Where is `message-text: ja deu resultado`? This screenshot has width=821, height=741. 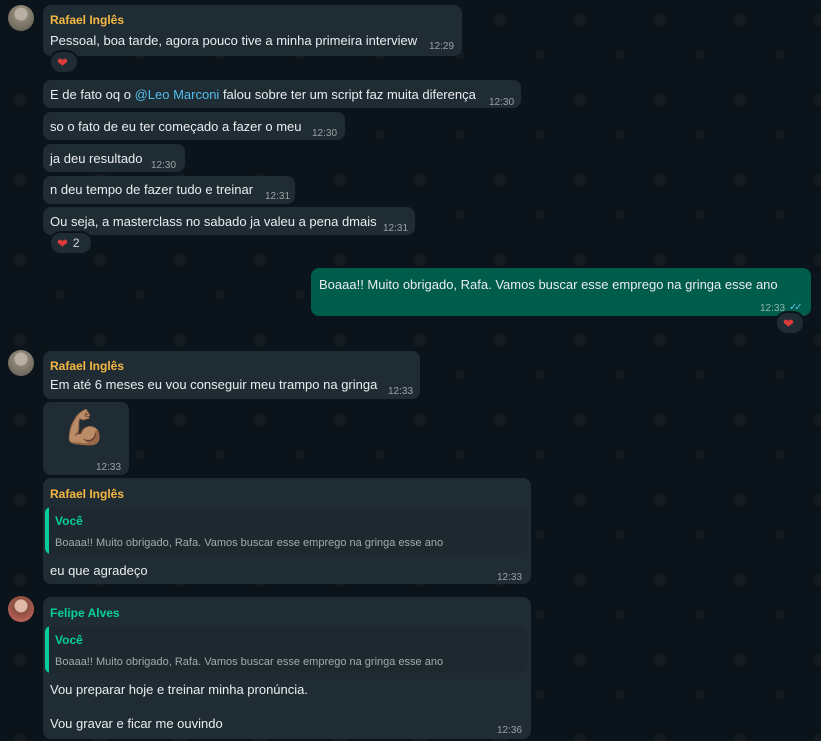 message-text: ja deu resultado is located at coordinates (96, 158).